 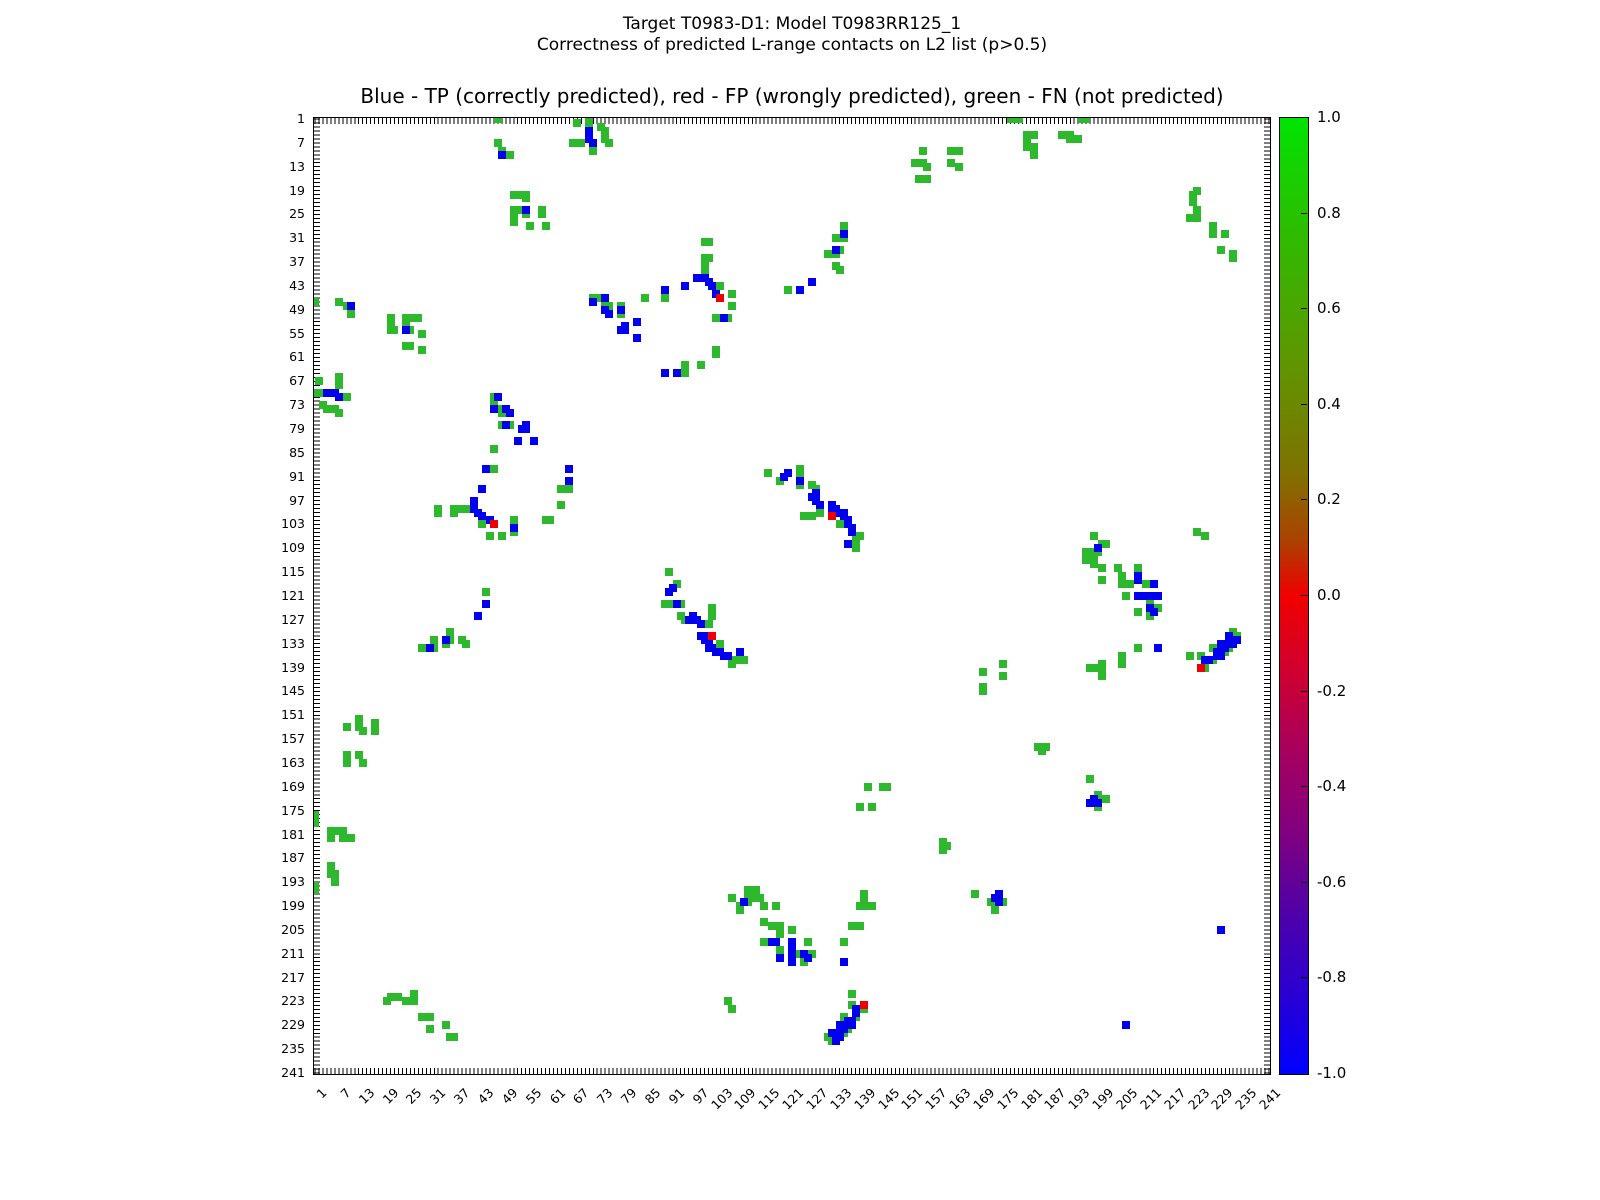 I want to click on y-tick-label: 151, so click(x=293, y=715).